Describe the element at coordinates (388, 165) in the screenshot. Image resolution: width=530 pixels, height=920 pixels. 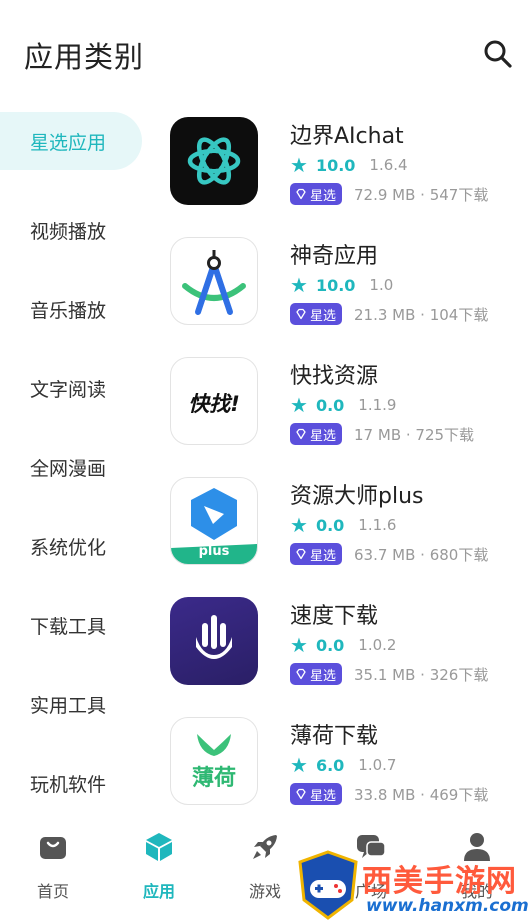
I see `app-version: 1.6.4` at that location.